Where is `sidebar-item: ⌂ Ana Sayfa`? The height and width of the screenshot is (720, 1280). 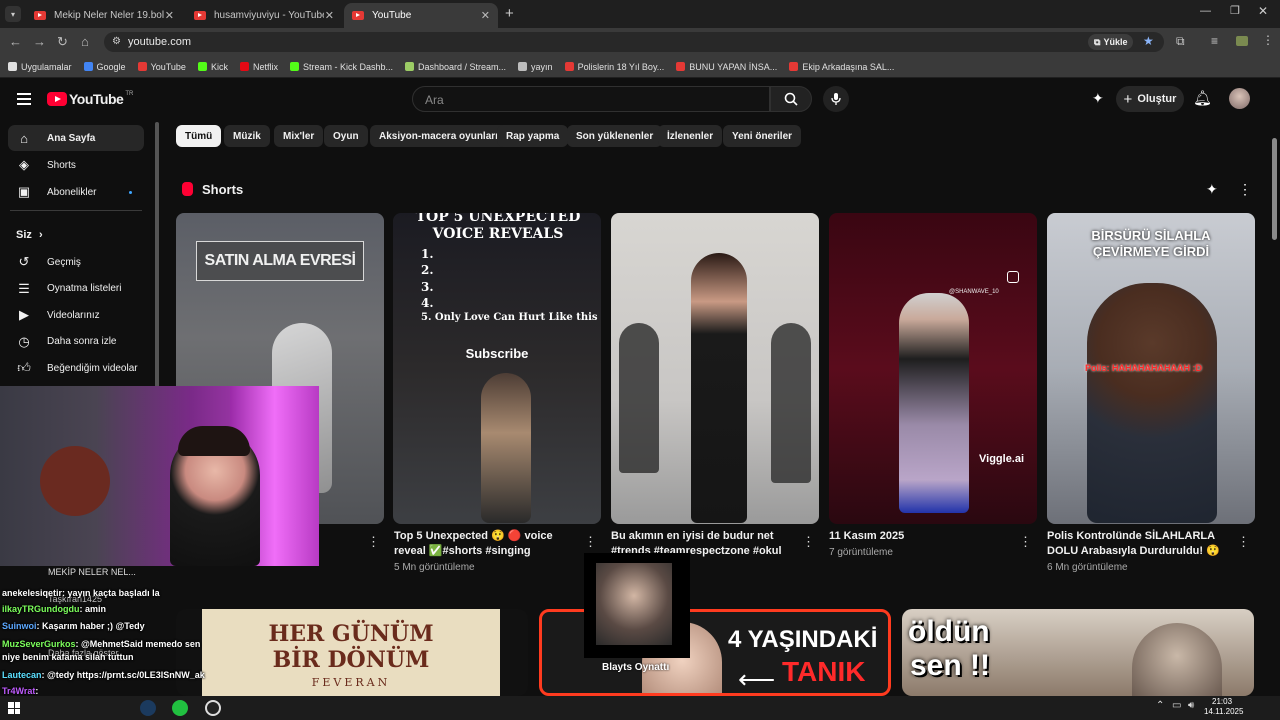 sidebar-item: ⌂ Ana Sayfa is located at coordinates (76, 138).